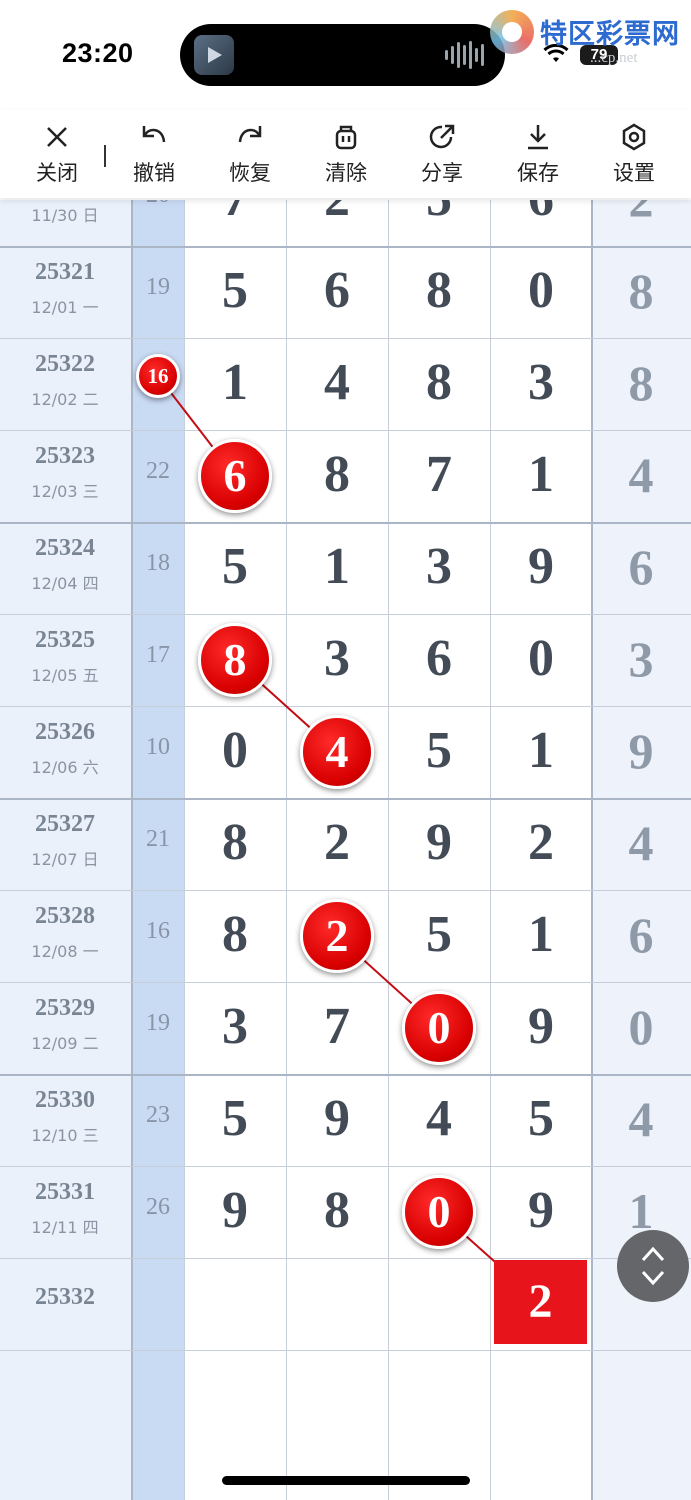 The height and width of the screenshot is (1500, 691). I want to click on audio-wave-icon, so click(466, 55).